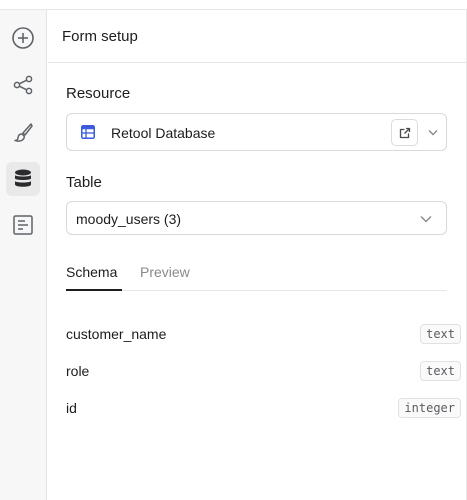 This screenshot has width=467, height=500. What do you see at coordinates (256, 132) in the screenshot?
I see `resource-select: Retool Database` at bounding box center [256, 132].